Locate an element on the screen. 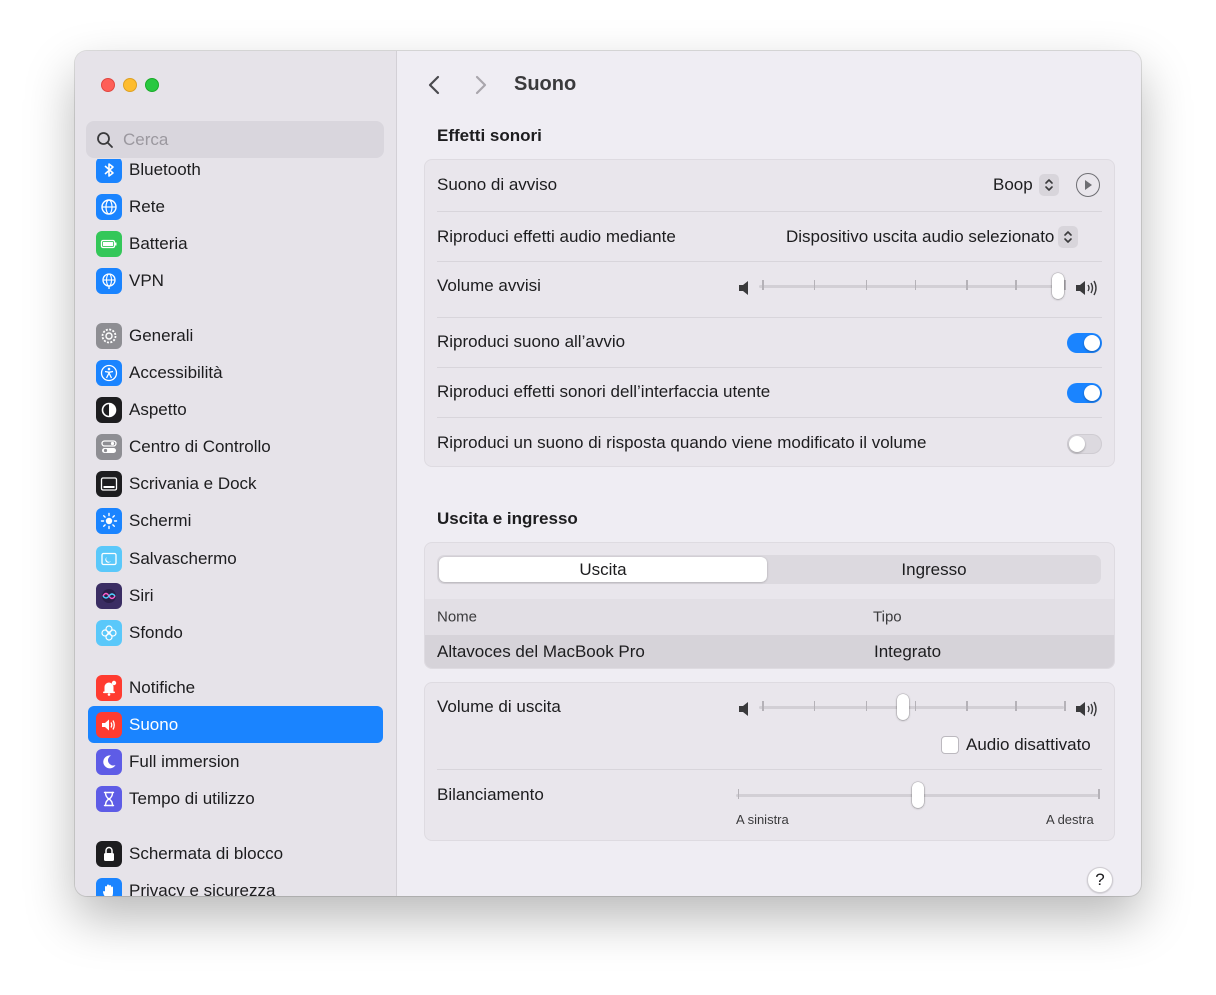 Image resolution: width=1216 pixels, height=995 pixels. back-button is located at coordinates (434, 85).